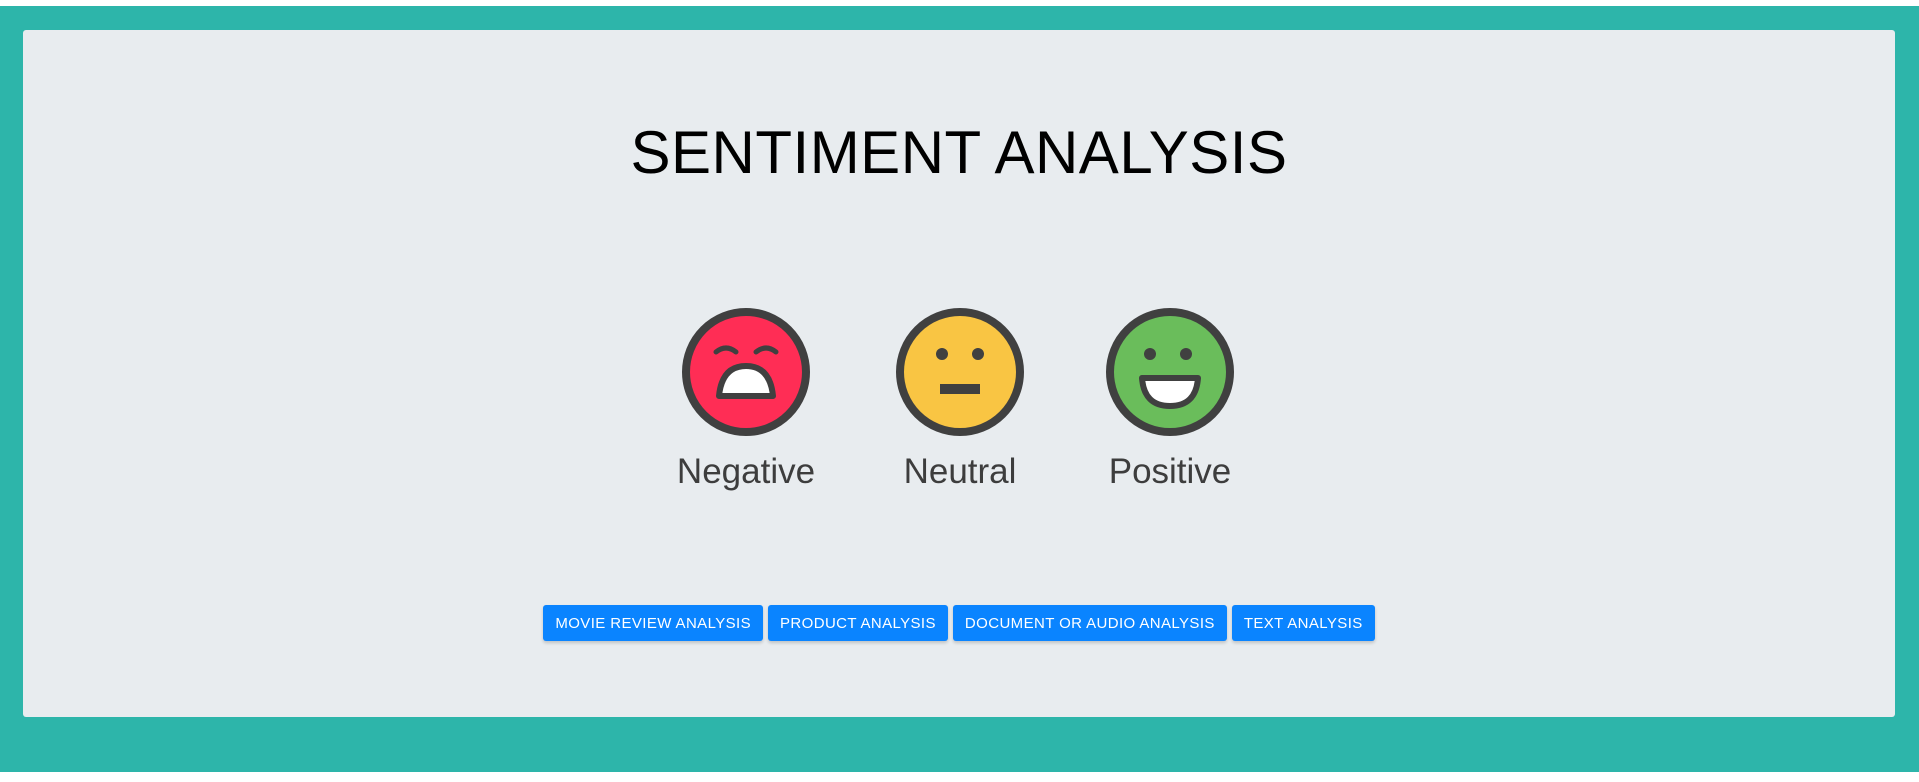 The width and height of the screenshot is (1919, 782). I want to click on sentiment-negative: Negative, so click(746, 400).